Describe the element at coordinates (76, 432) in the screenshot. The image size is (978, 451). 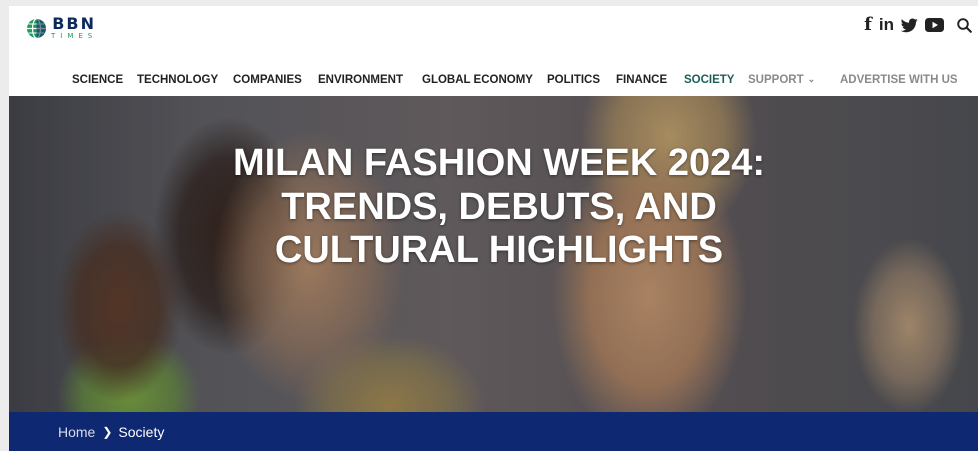
I see `breadcrumb-home-link: Home` at that location.